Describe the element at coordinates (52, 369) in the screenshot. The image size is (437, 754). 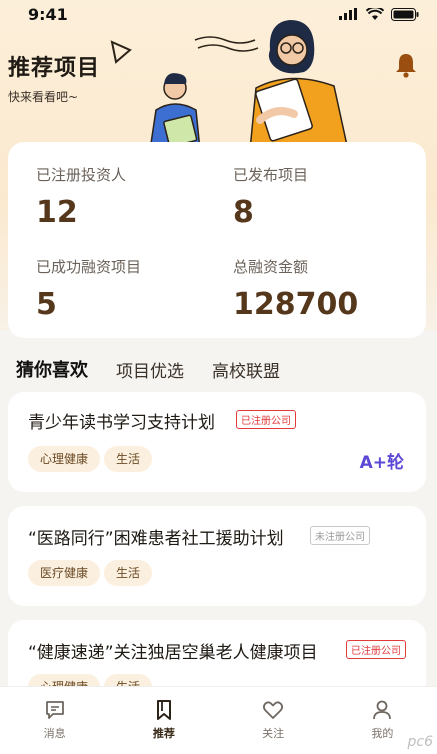
I see `tab-guess-you-like: 猜你喜欢` at that location.